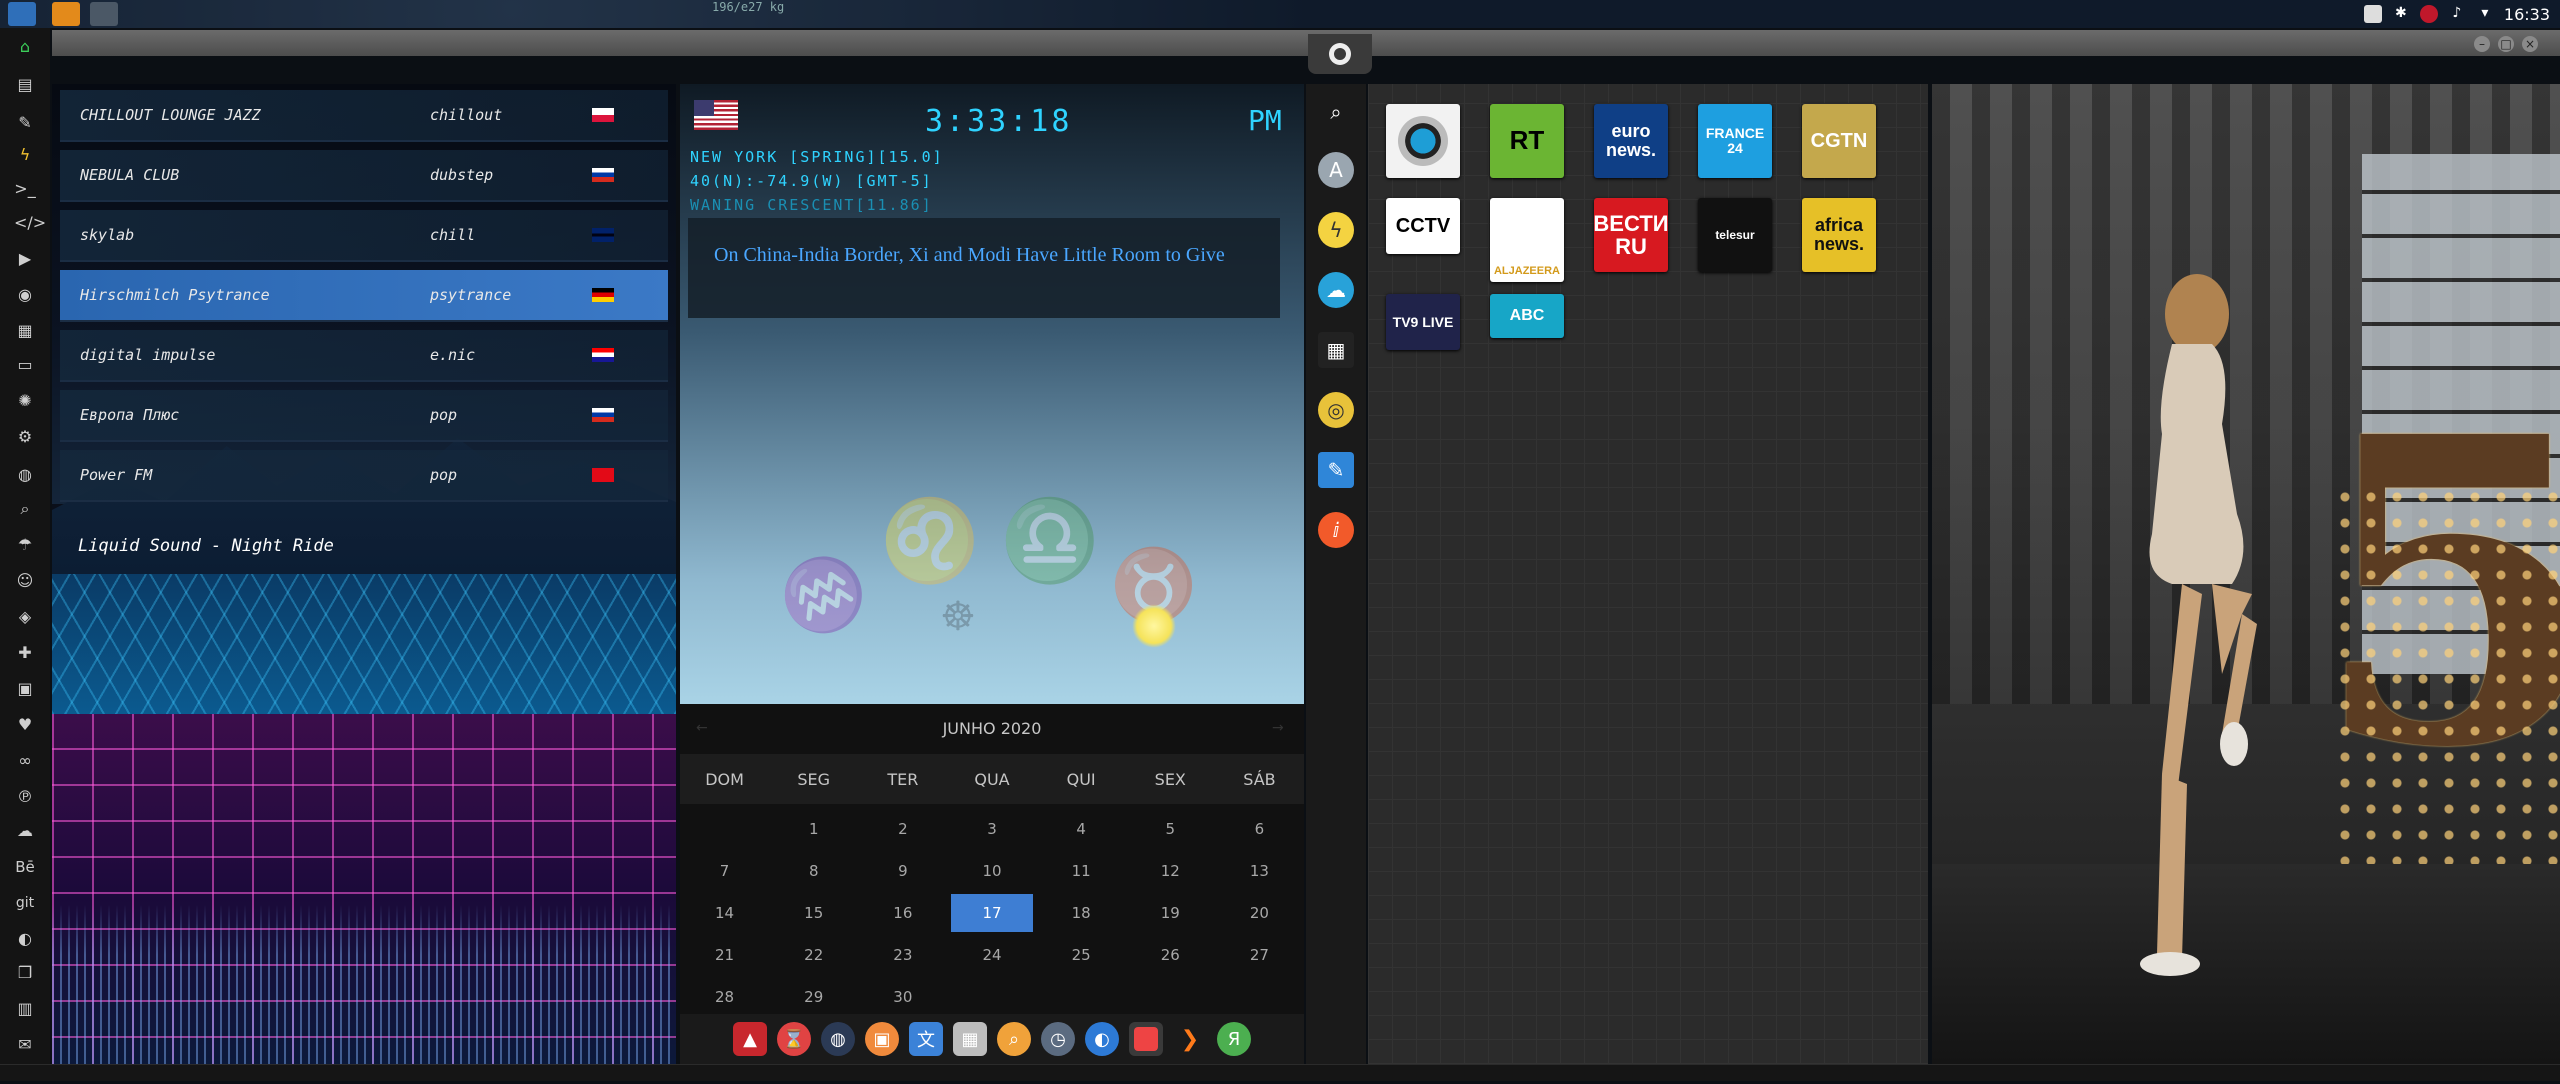 This screenshot has height=1084, width=2560. What do you see at coordinates (25, 581) in the screenshot?
I see `contact-icon: ☺` at bounding box center [25, 581].